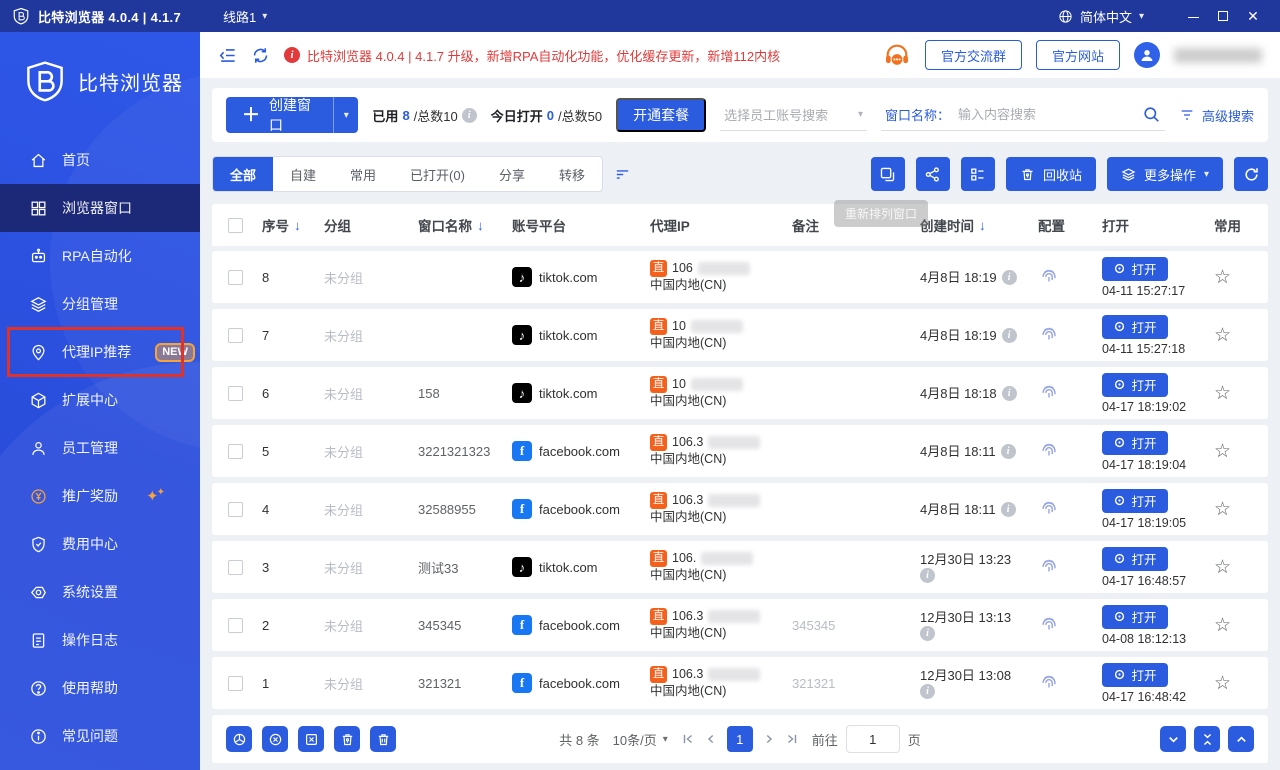 This screenshot has width=1280, height=770. What do you see at coordinates (977, 174) in the screenshot?
I see `list-view-button` at bounding box center [977, 174].